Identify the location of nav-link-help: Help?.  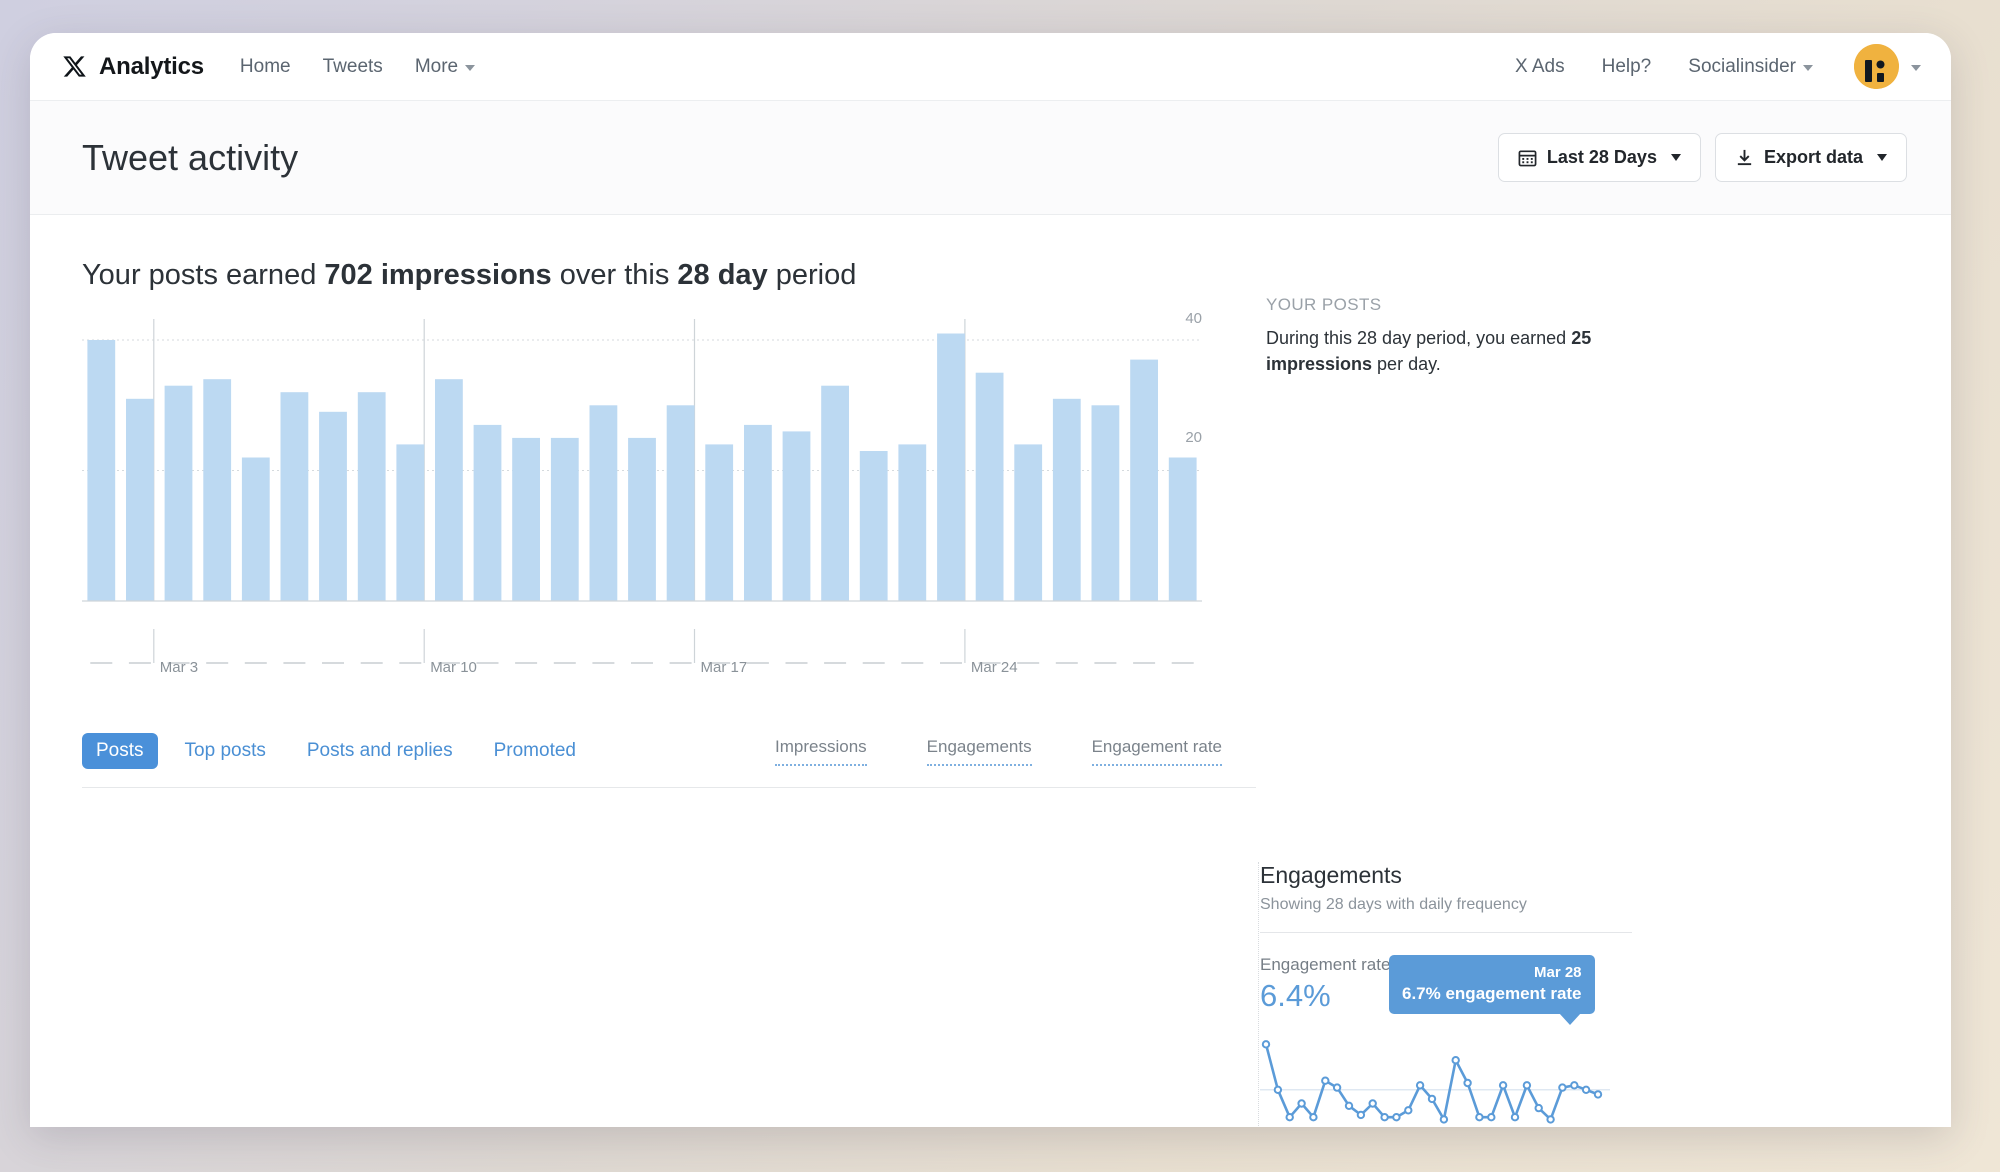
(1627, 67).